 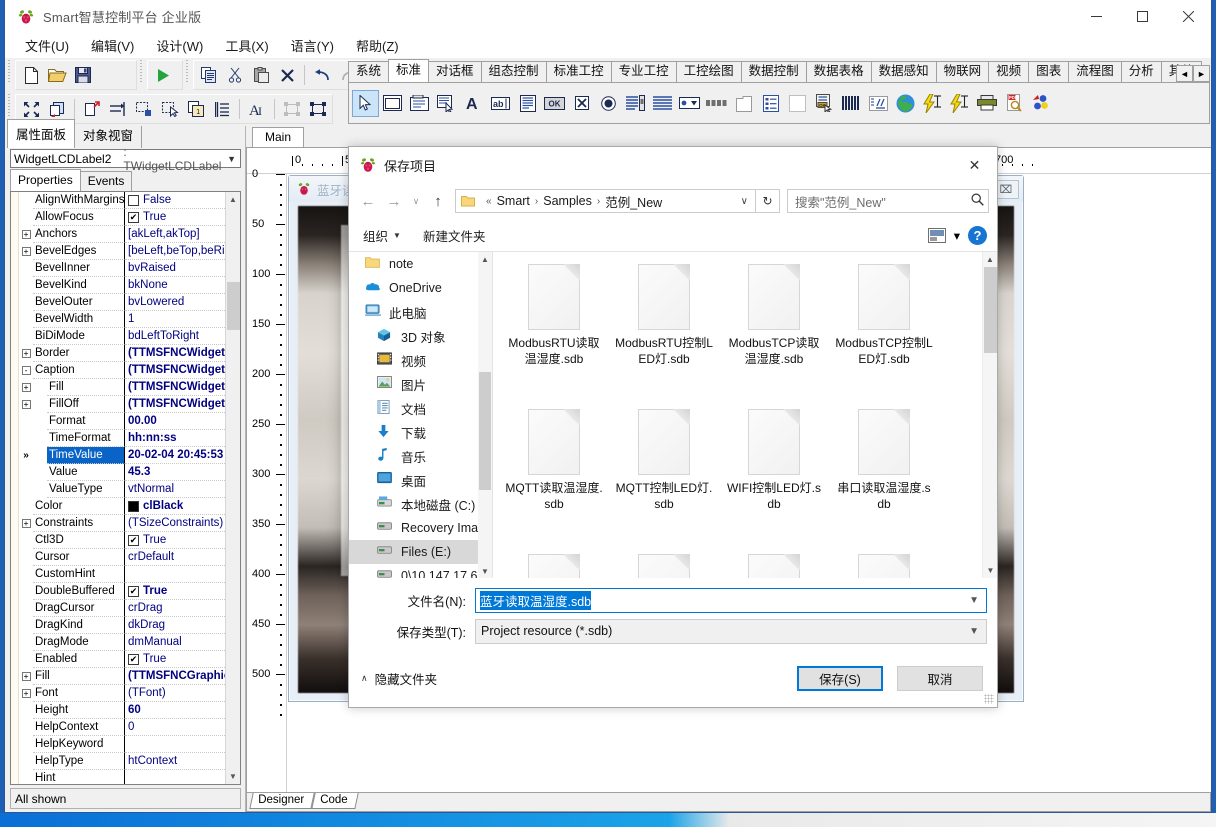 I want to click on chart-lightning-icon, so click(x=932, y=103).